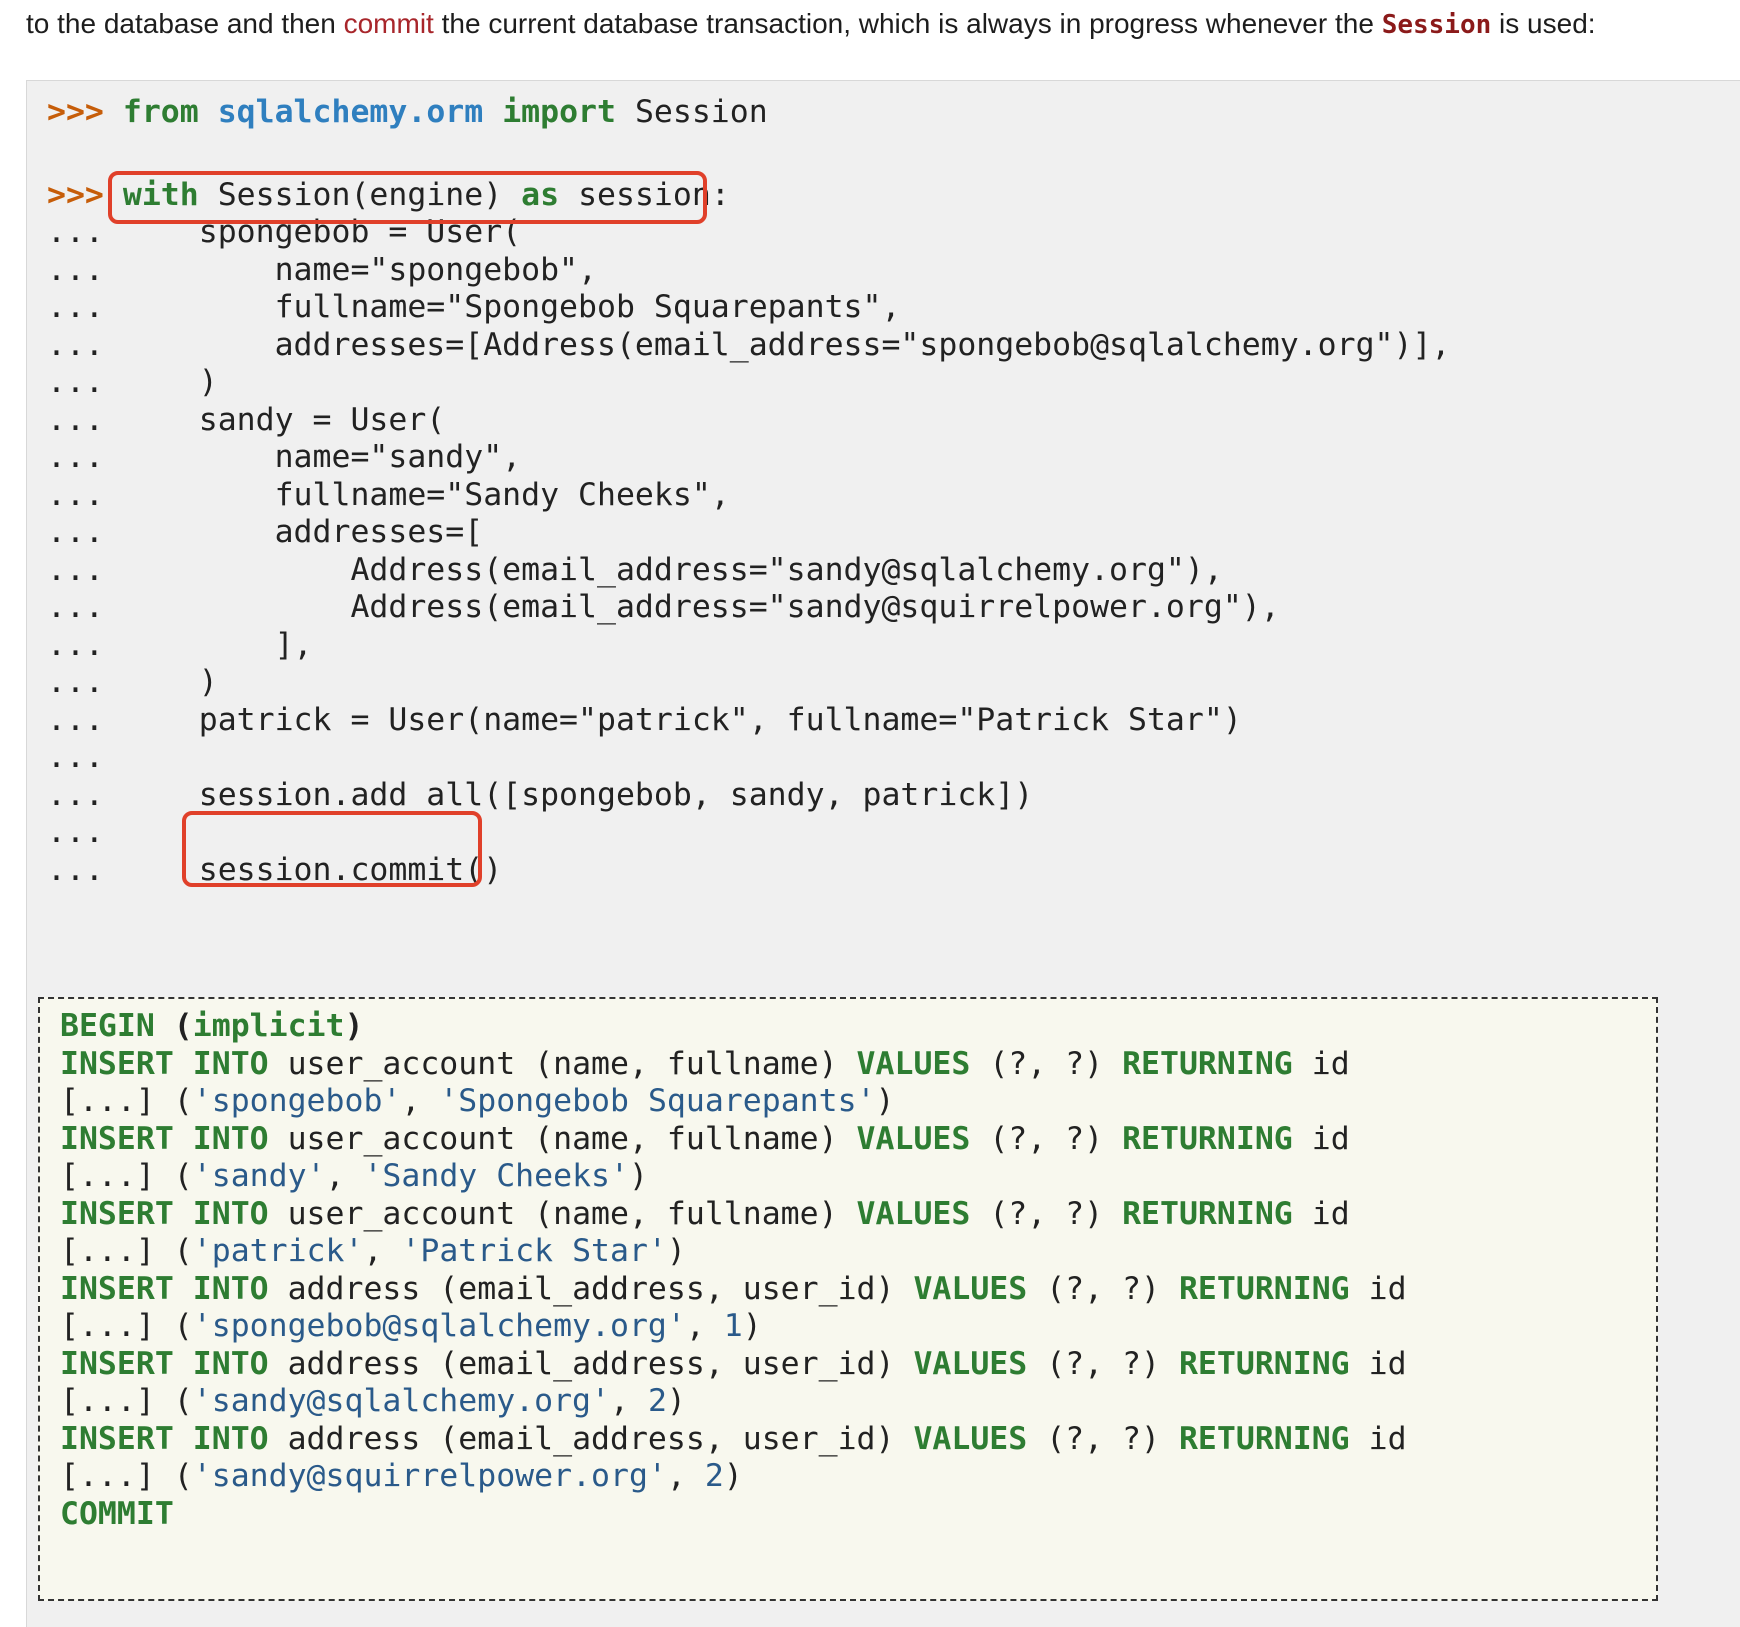  What do you see at coordinates (701, 112) in the screenshot?
I see `import-name: Session` at bounding box center [701, 112].